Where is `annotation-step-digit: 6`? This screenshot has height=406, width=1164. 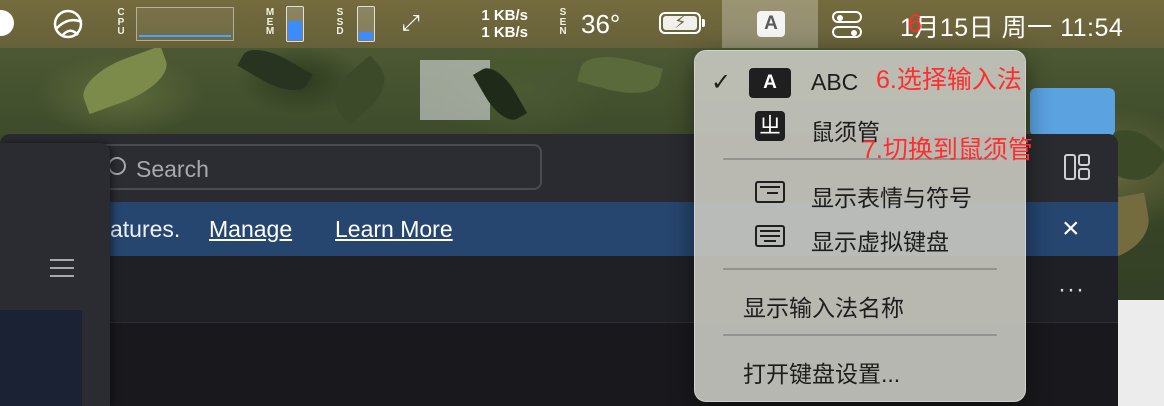
annotation-step-digit: 6 is located at coordinates (915, 24).